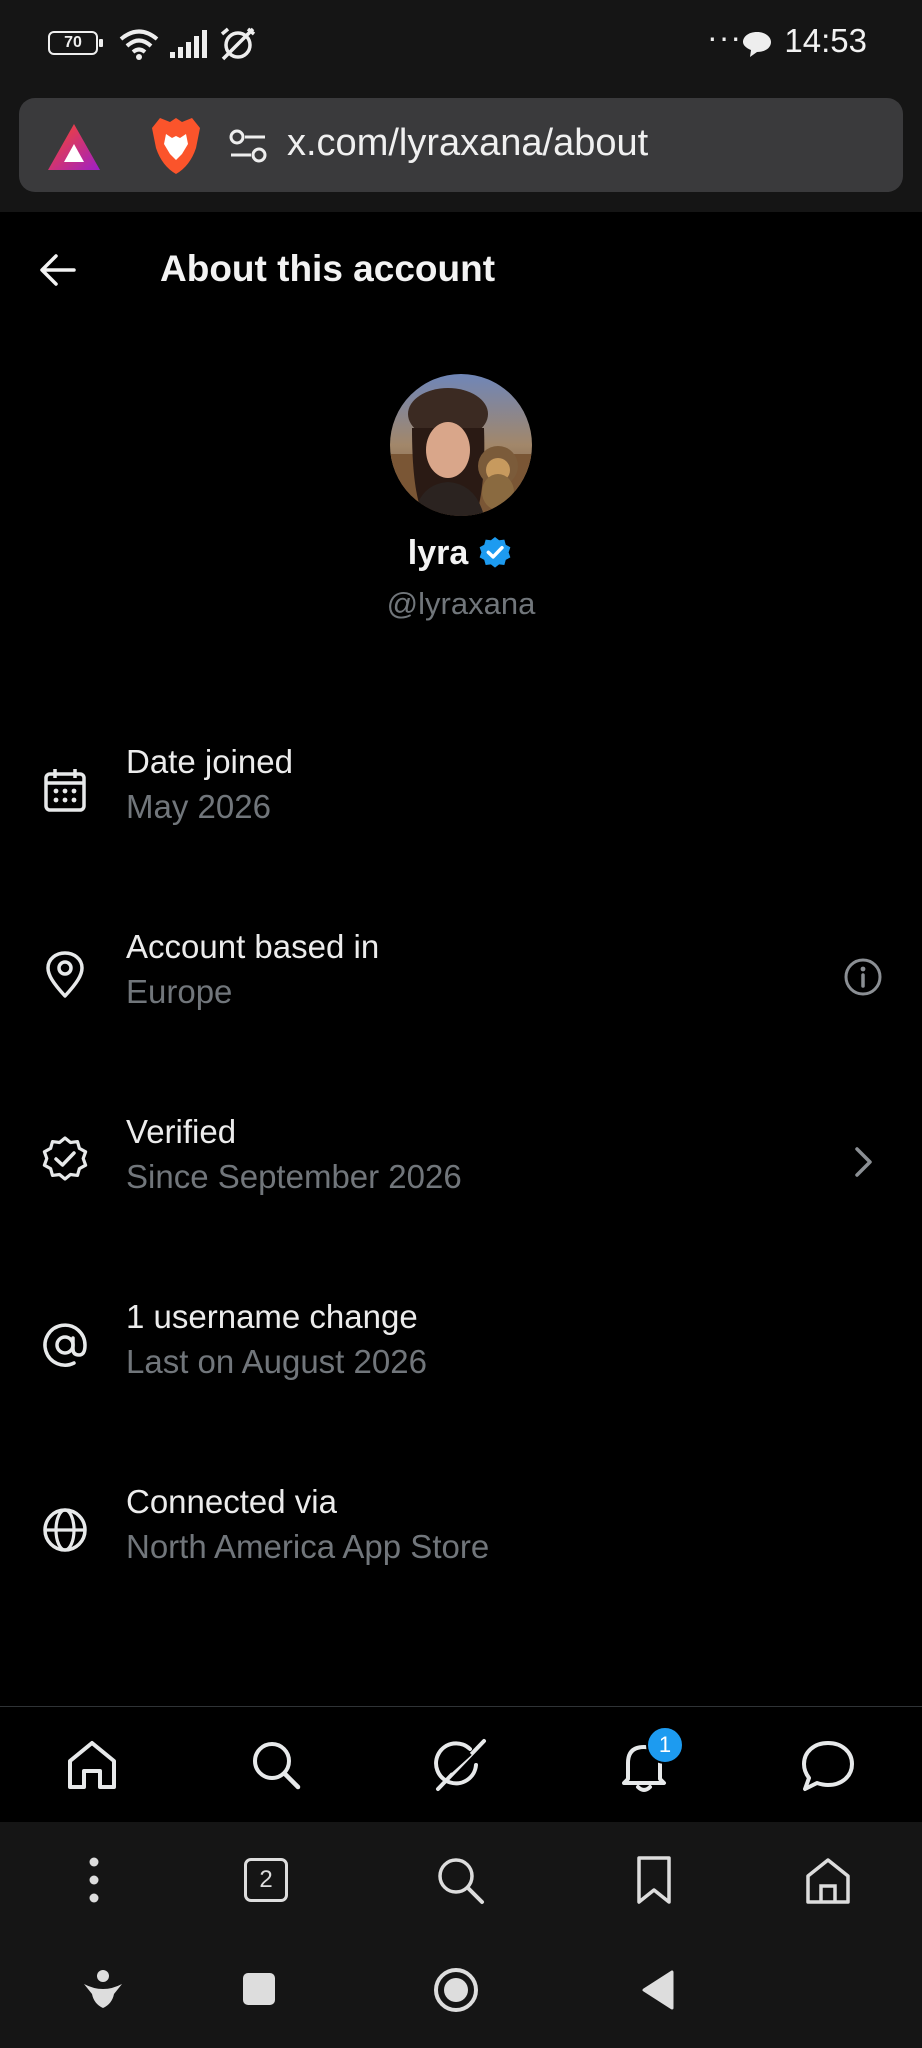 The width and height of the screenshot is (922, 2048). Describe the element at coordinates (825, 40) in the screenshot. I see `clock: 14:53` at that location.